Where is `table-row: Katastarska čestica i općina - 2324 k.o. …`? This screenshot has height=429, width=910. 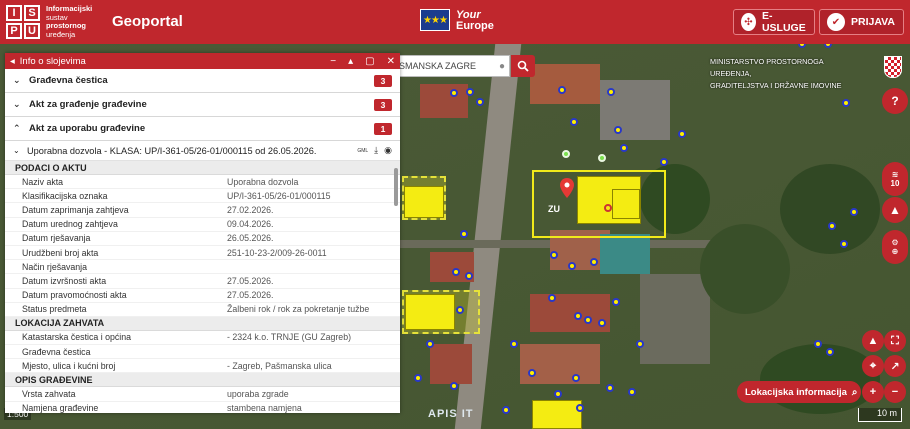
table-row: Katastarska čestica i općina - 2324 k.o. … is located at coordinates (202, 338).